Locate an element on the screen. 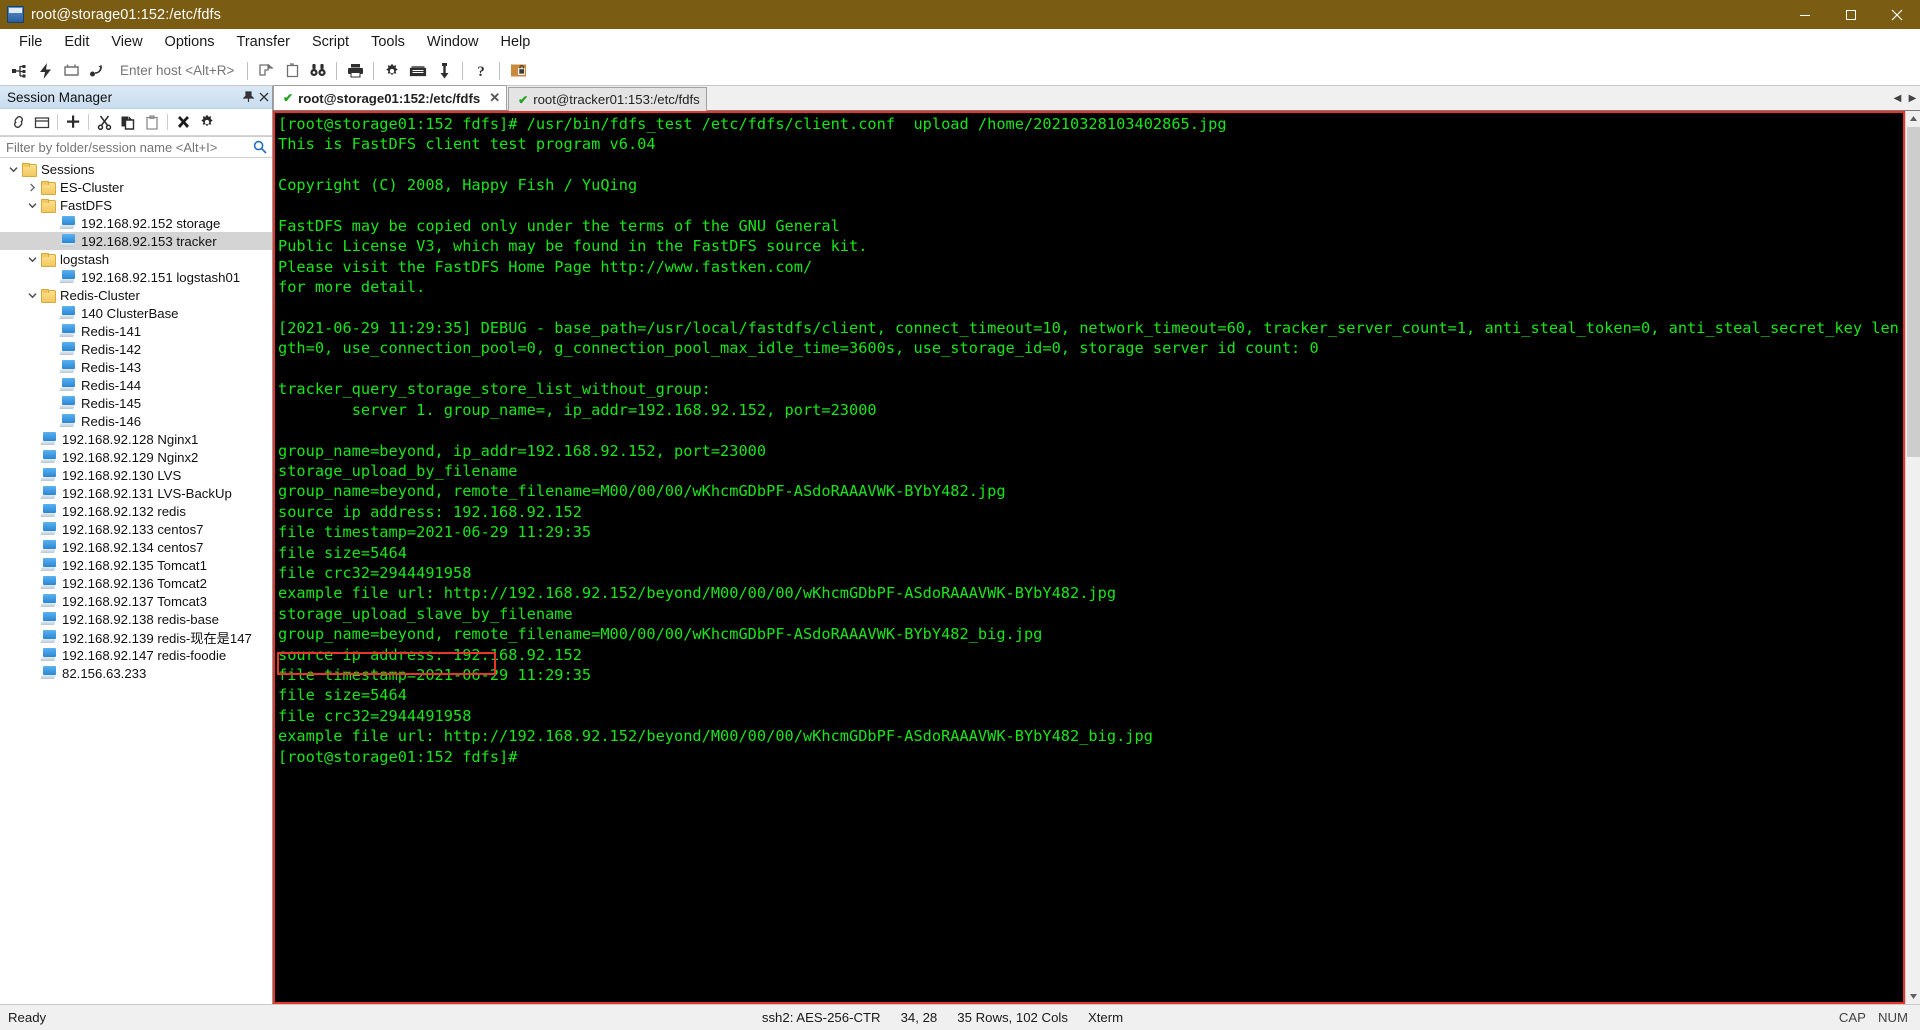  menu-view: View is located at coordinates (126, 42).